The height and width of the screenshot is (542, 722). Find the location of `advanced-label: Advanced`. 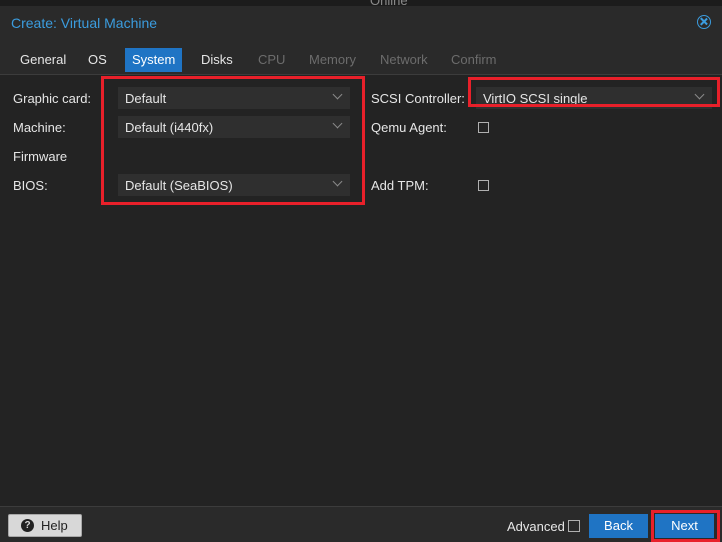

advanced-label: Advanced is located at coordinates (536, 526).